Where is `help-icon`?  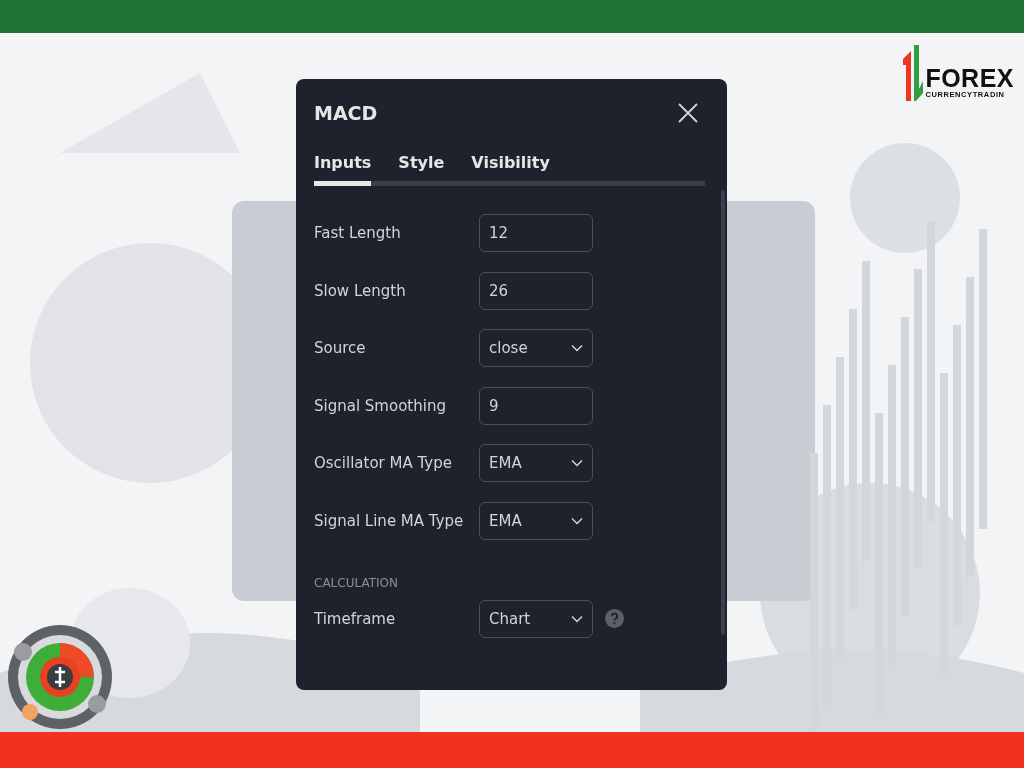 help-icon is located at coordinates (614, 618).